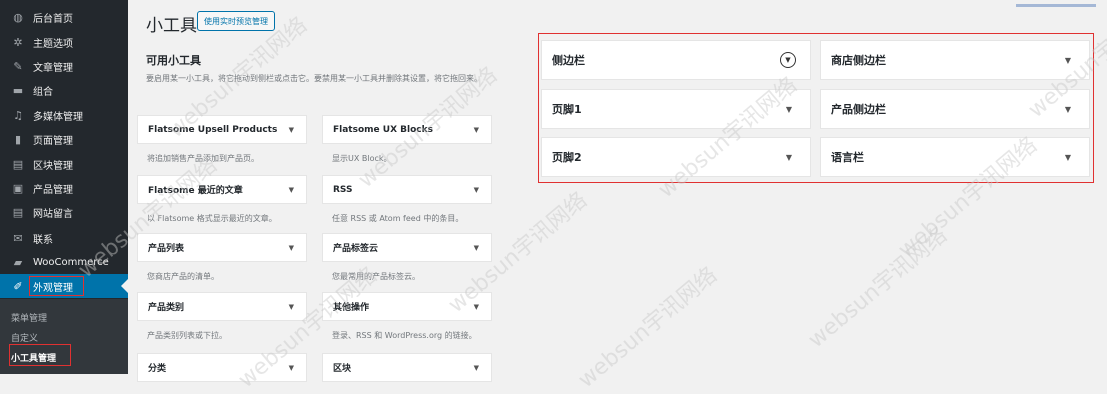 The width and height of the screenshot is (1107, 394). What do you see at coordinates (53, 42) in the screenshot?
I see `sidebar-item-label: 主题选项` at bounding box center [53, 42].